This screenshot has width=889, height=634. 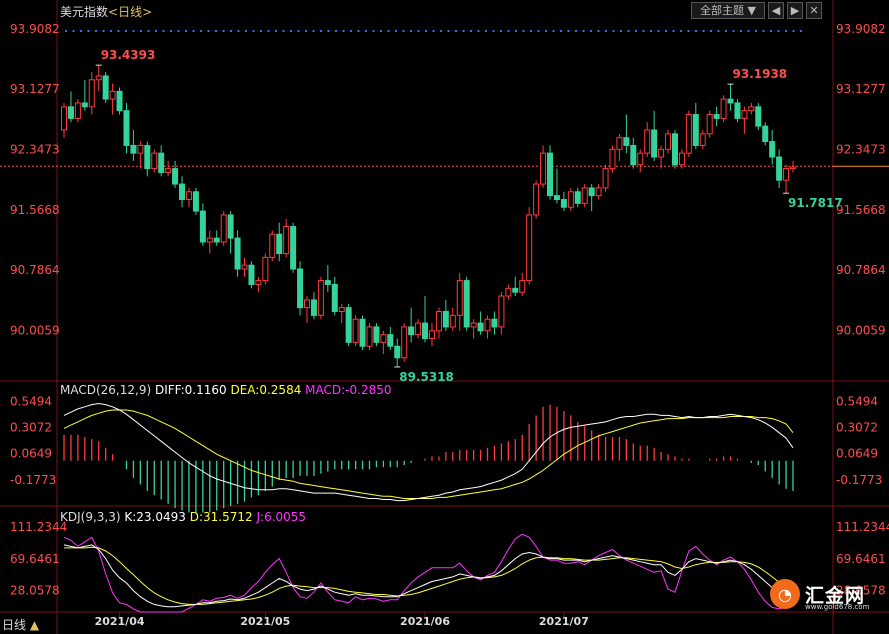 What do you see at coordinates (190, 390) in the screenshot?
I see `macd-dif-readout: DIFF:0.1160` at bounding box center [190, 390].